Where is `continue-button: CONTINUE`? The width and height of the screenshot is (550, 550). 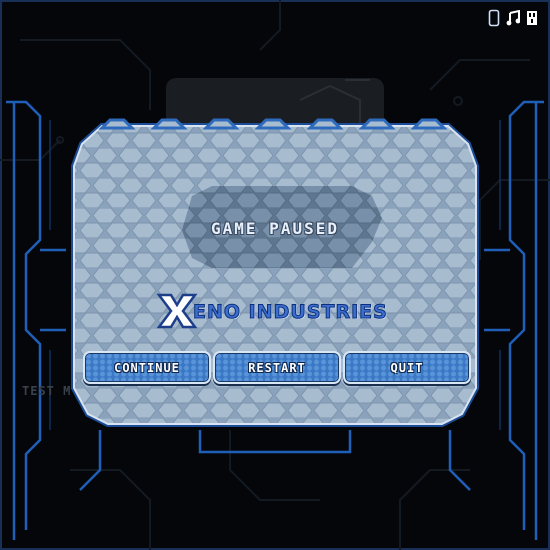 continue-button: CONTINUE is located at coordinates (147, 367).